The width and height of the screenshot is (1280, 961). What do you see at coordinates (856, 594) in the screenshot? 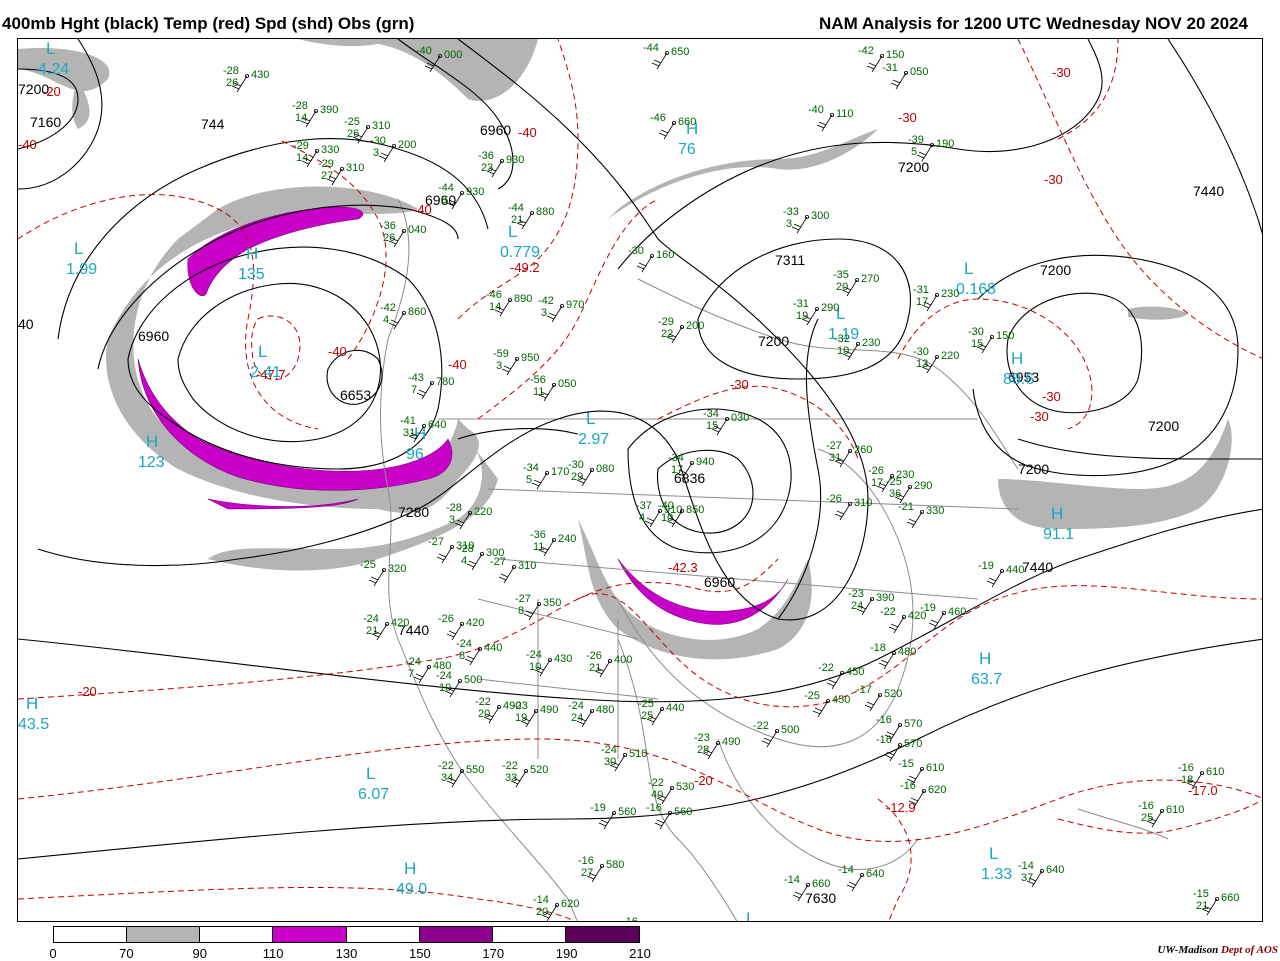
I see `obs-temperature: -23` at bounding box center [856, 594].